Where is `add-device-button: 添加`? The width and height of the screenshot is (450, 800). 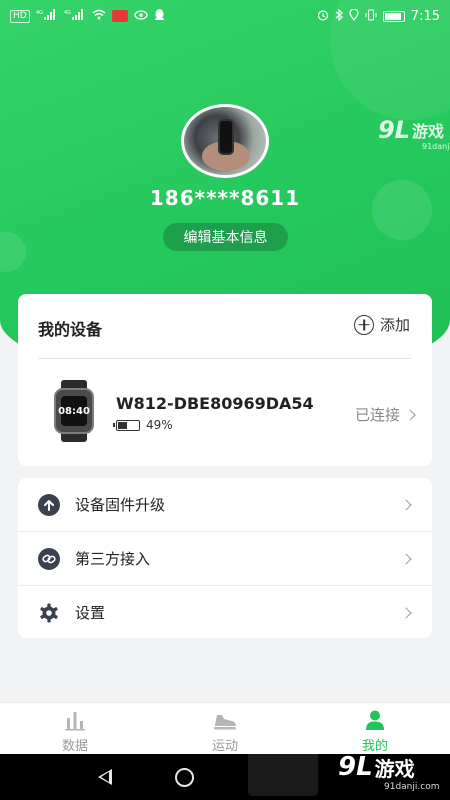 add-device-button: 添加 is located at coordinates (381, 324).